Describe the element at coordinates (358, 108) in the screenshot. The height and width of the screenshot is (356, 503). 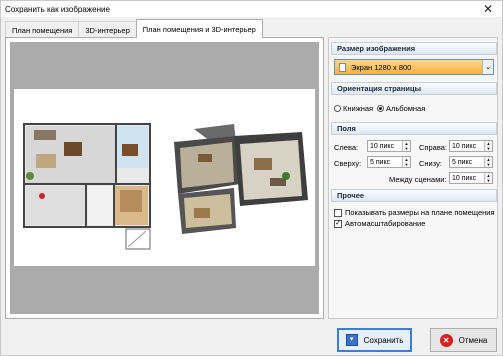
I see `radio-portrait-label: Книжная` at that location.